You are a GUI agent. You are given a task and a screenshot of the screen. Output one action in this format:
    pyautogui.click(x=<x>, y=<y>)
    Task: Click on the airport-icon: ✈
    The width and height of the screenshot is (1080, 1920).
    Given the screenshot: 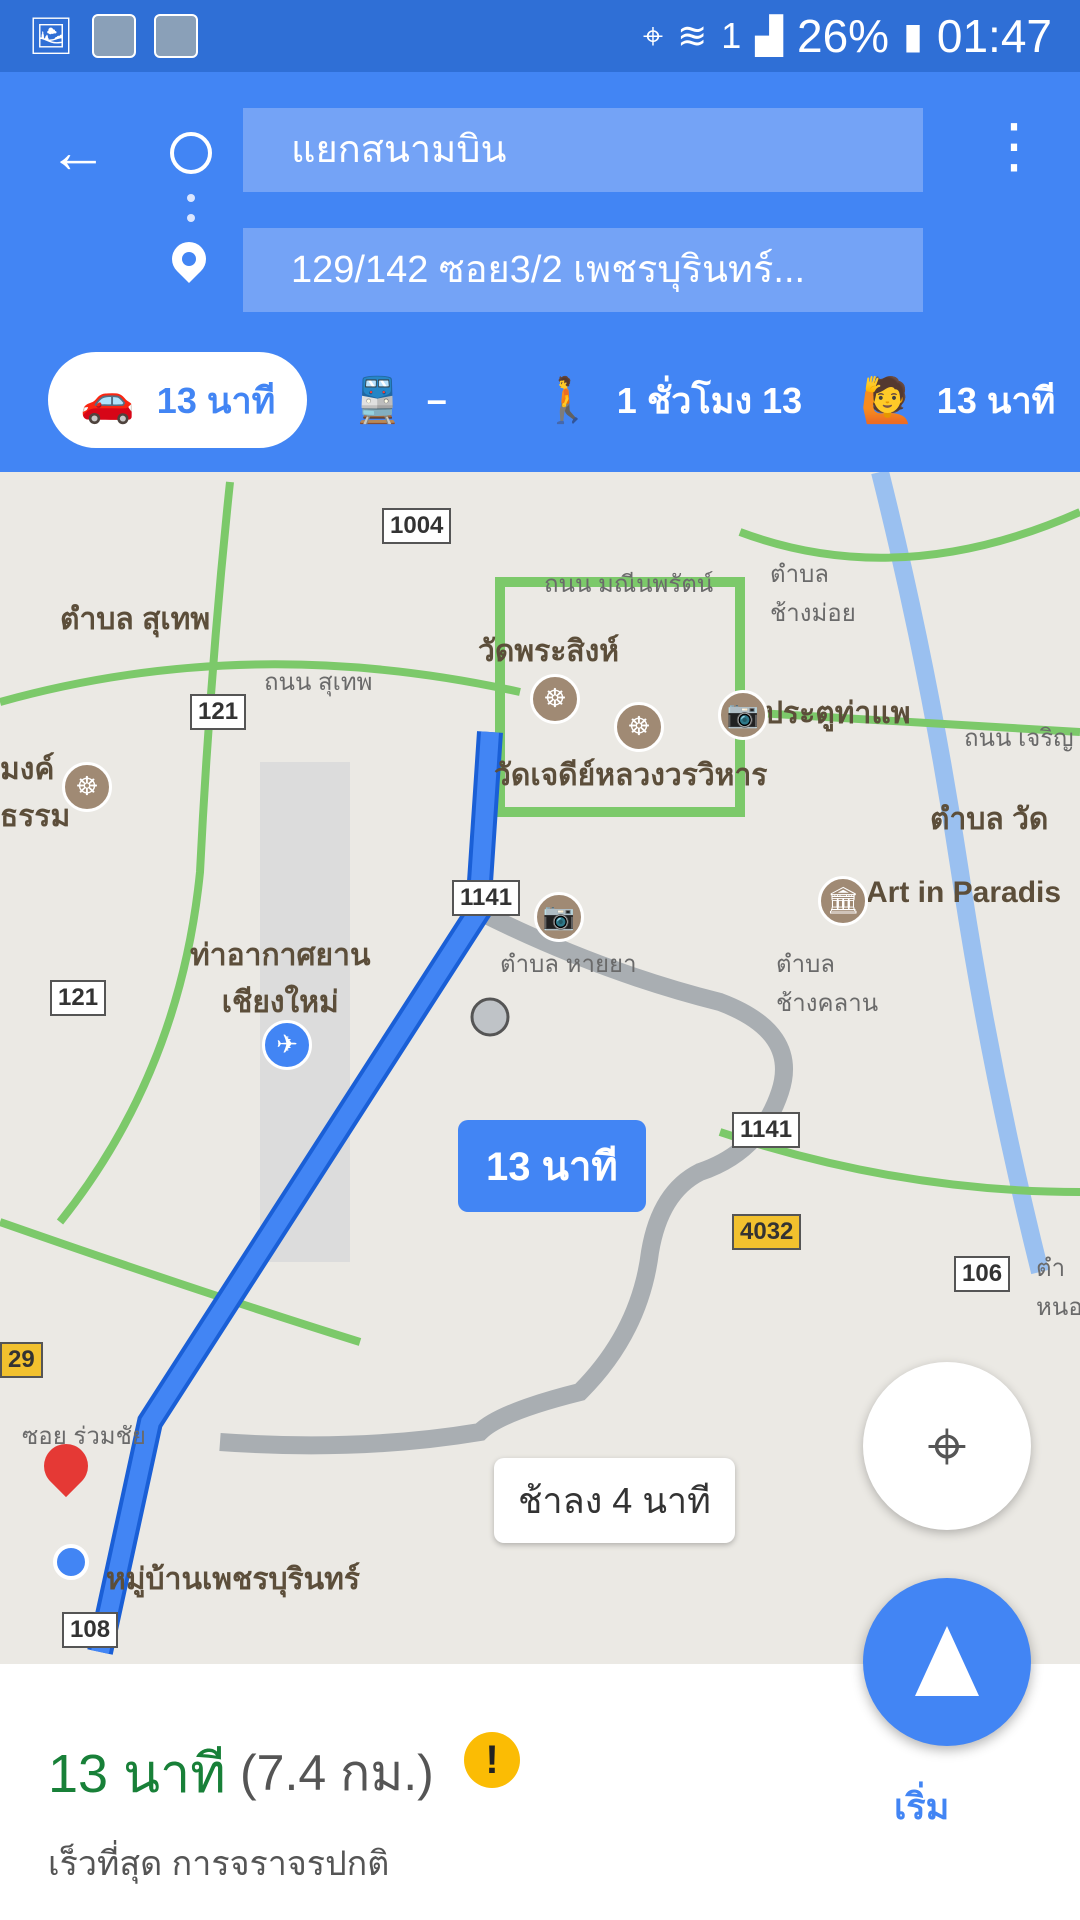 What is the action you would take?
    pyautogui.click(x=287, y=1045)
    